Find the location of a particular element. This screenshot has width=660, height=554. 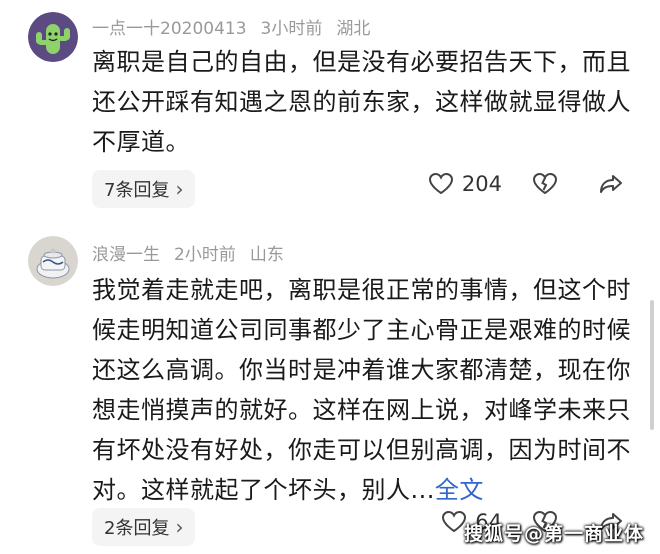

watermark: 搜狐号@第一商业体 is located at coordinates (553, 534).